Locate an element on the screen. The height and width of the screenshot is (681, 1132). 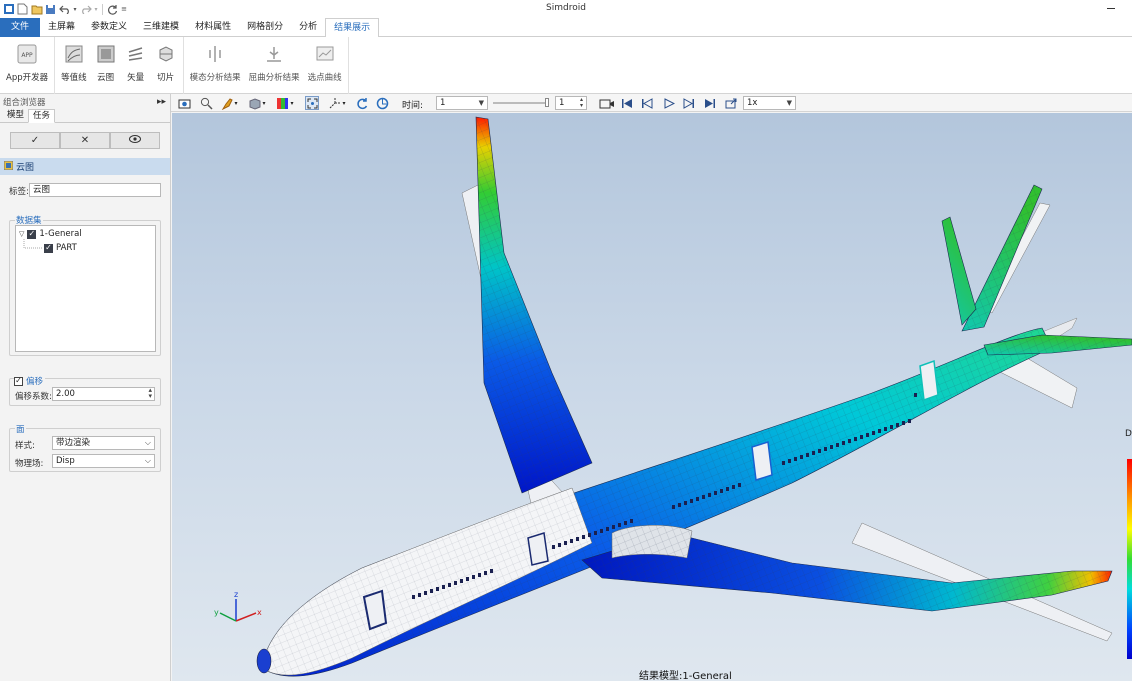
tab-file: 文件 is located at coordinates (20, 27).